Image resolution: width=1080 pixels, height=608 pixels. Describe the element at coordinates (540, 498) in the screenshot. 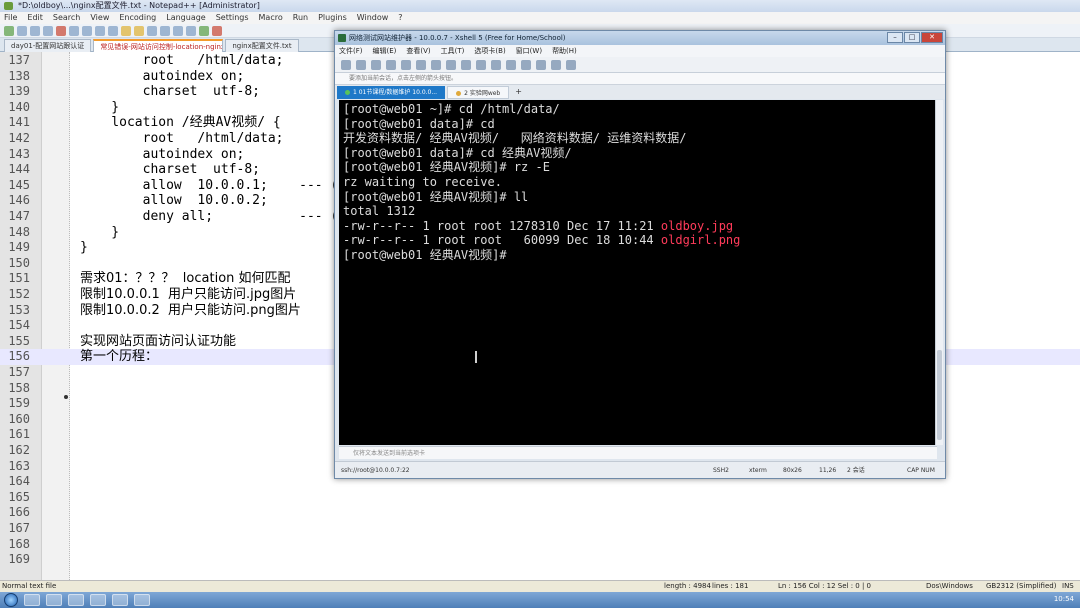

I see `editor-line: 165` at that location.